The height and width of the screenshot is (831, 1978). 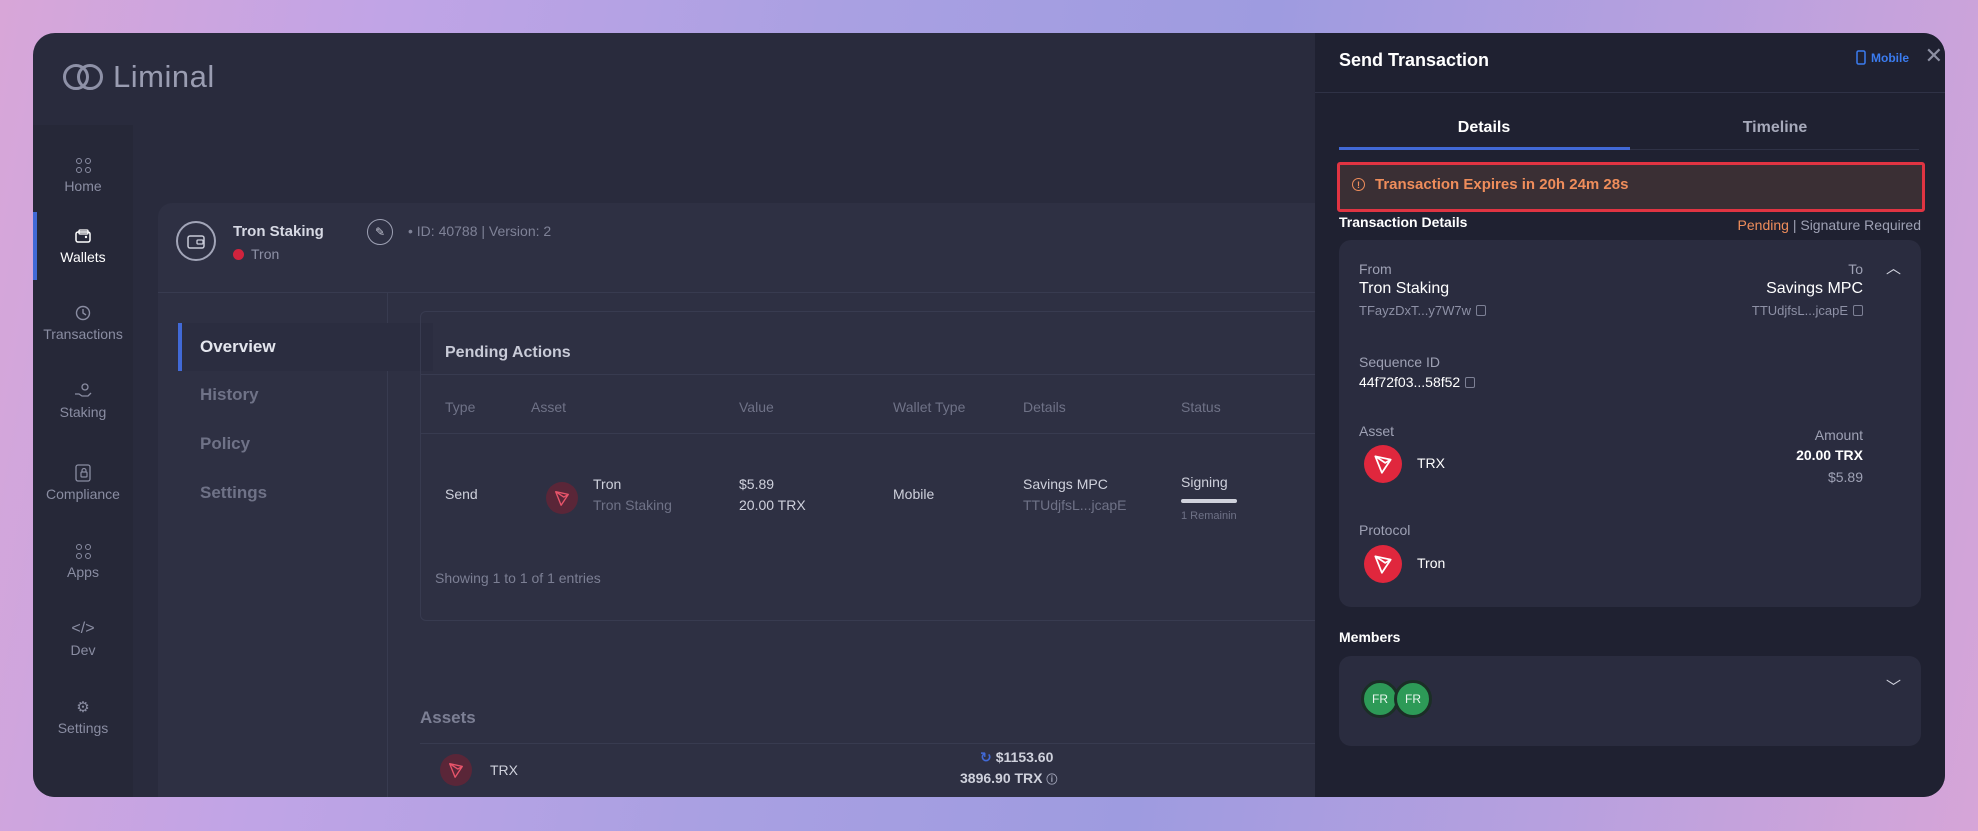 What do you see at coordinates (1431, 563) in the screenshot?
I see `protocol-value: Tron` at bounding box center [1431, 563].